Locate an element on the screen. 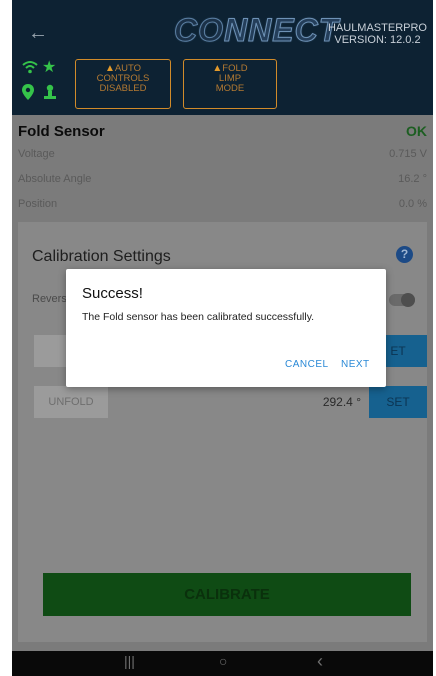 This screenshot has width=436, height=676. warning-auto-controls-disabled: ▲AUTO CONTROLS DISABLED is located at coordinates (123, 84).